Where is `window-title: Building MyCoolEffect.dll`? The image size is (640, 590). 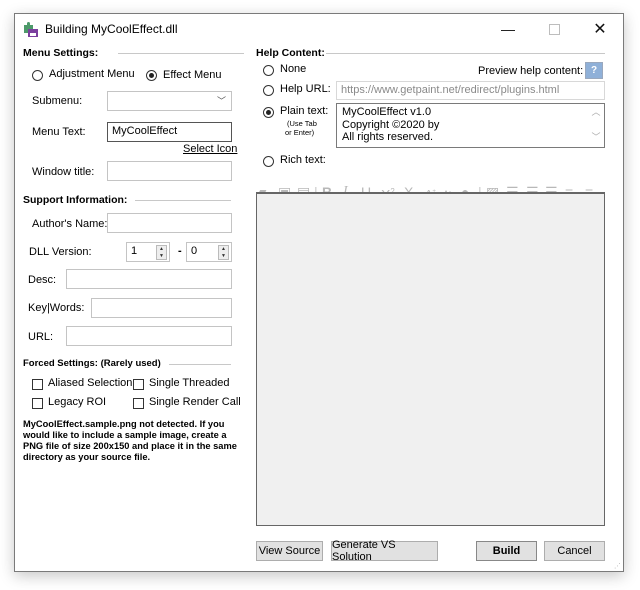
window-title: Building MyCoolEffect.dll is located at coordinates (111, 29).